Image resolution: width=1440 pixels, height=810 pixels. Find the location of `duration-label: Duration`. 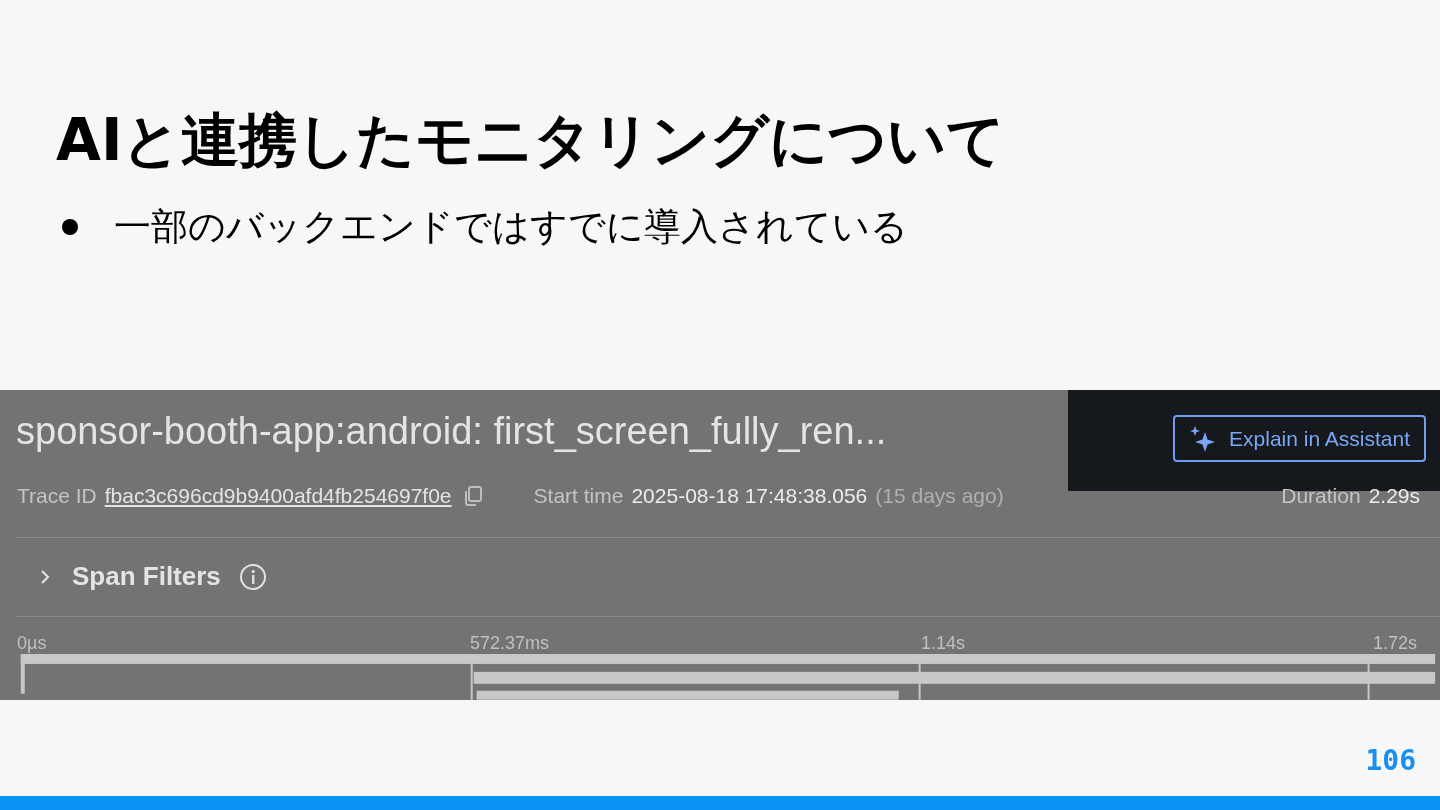

duration-label: Duration is located at coordinates (1321, 496).